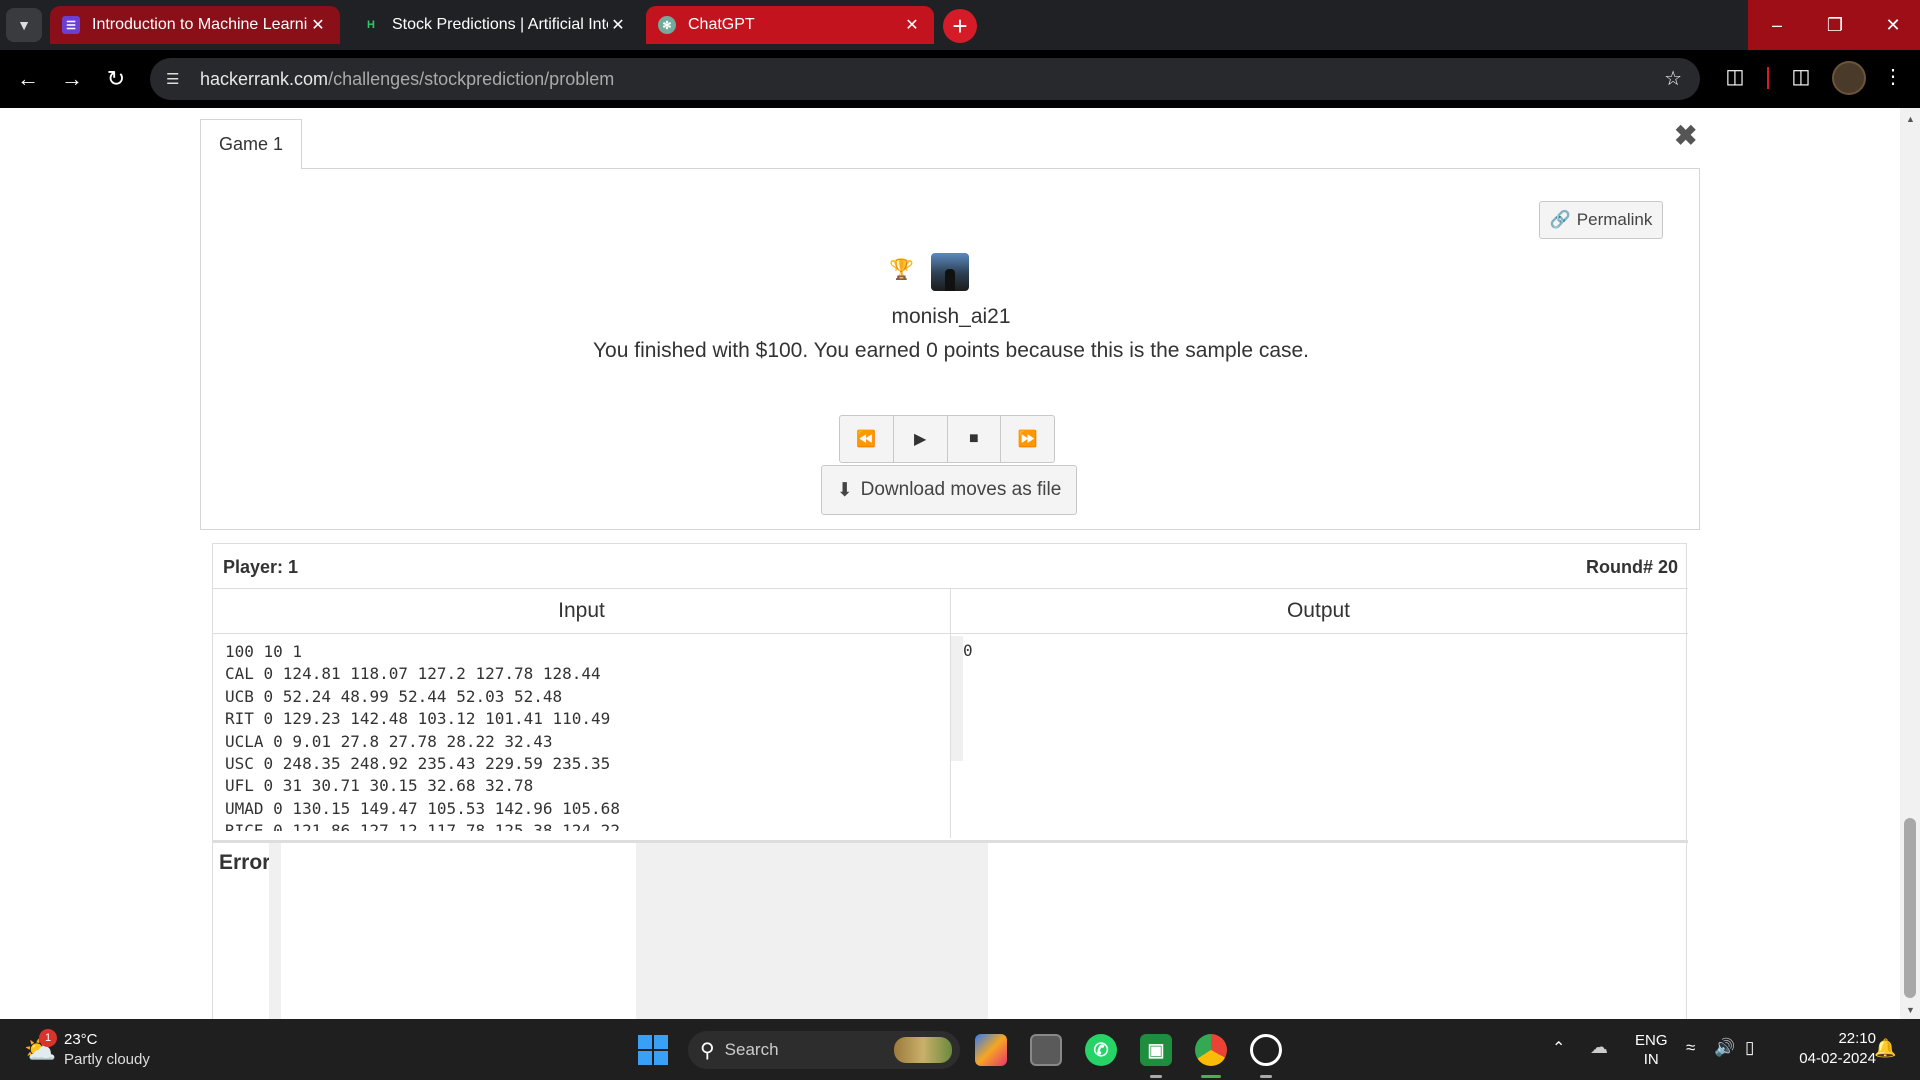 Image resolution: width=1920 pixels, height=1080 pixels. I want to click on lang-top: ENG, so click(1651, 1040).